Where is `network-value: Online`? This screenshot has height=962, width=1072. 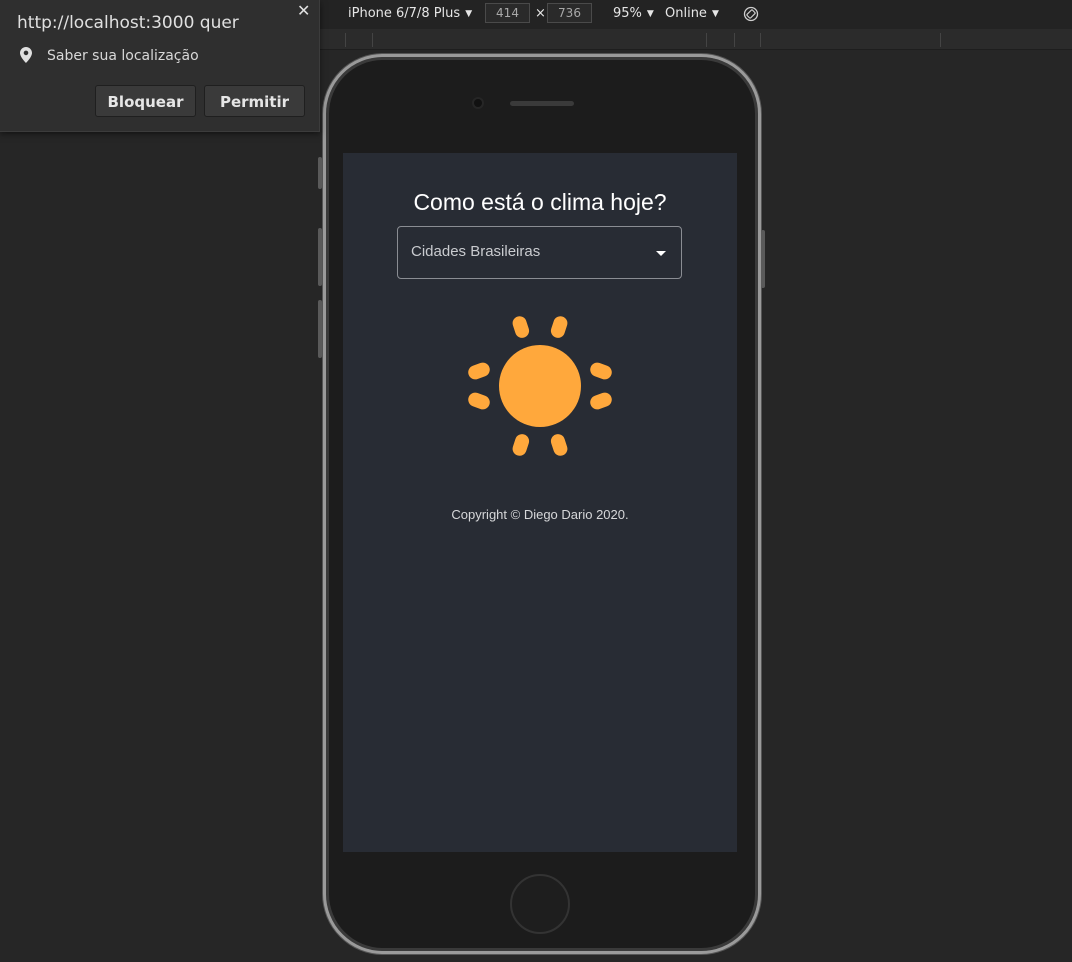 network-value: Online is located at coordinates (686, 13).